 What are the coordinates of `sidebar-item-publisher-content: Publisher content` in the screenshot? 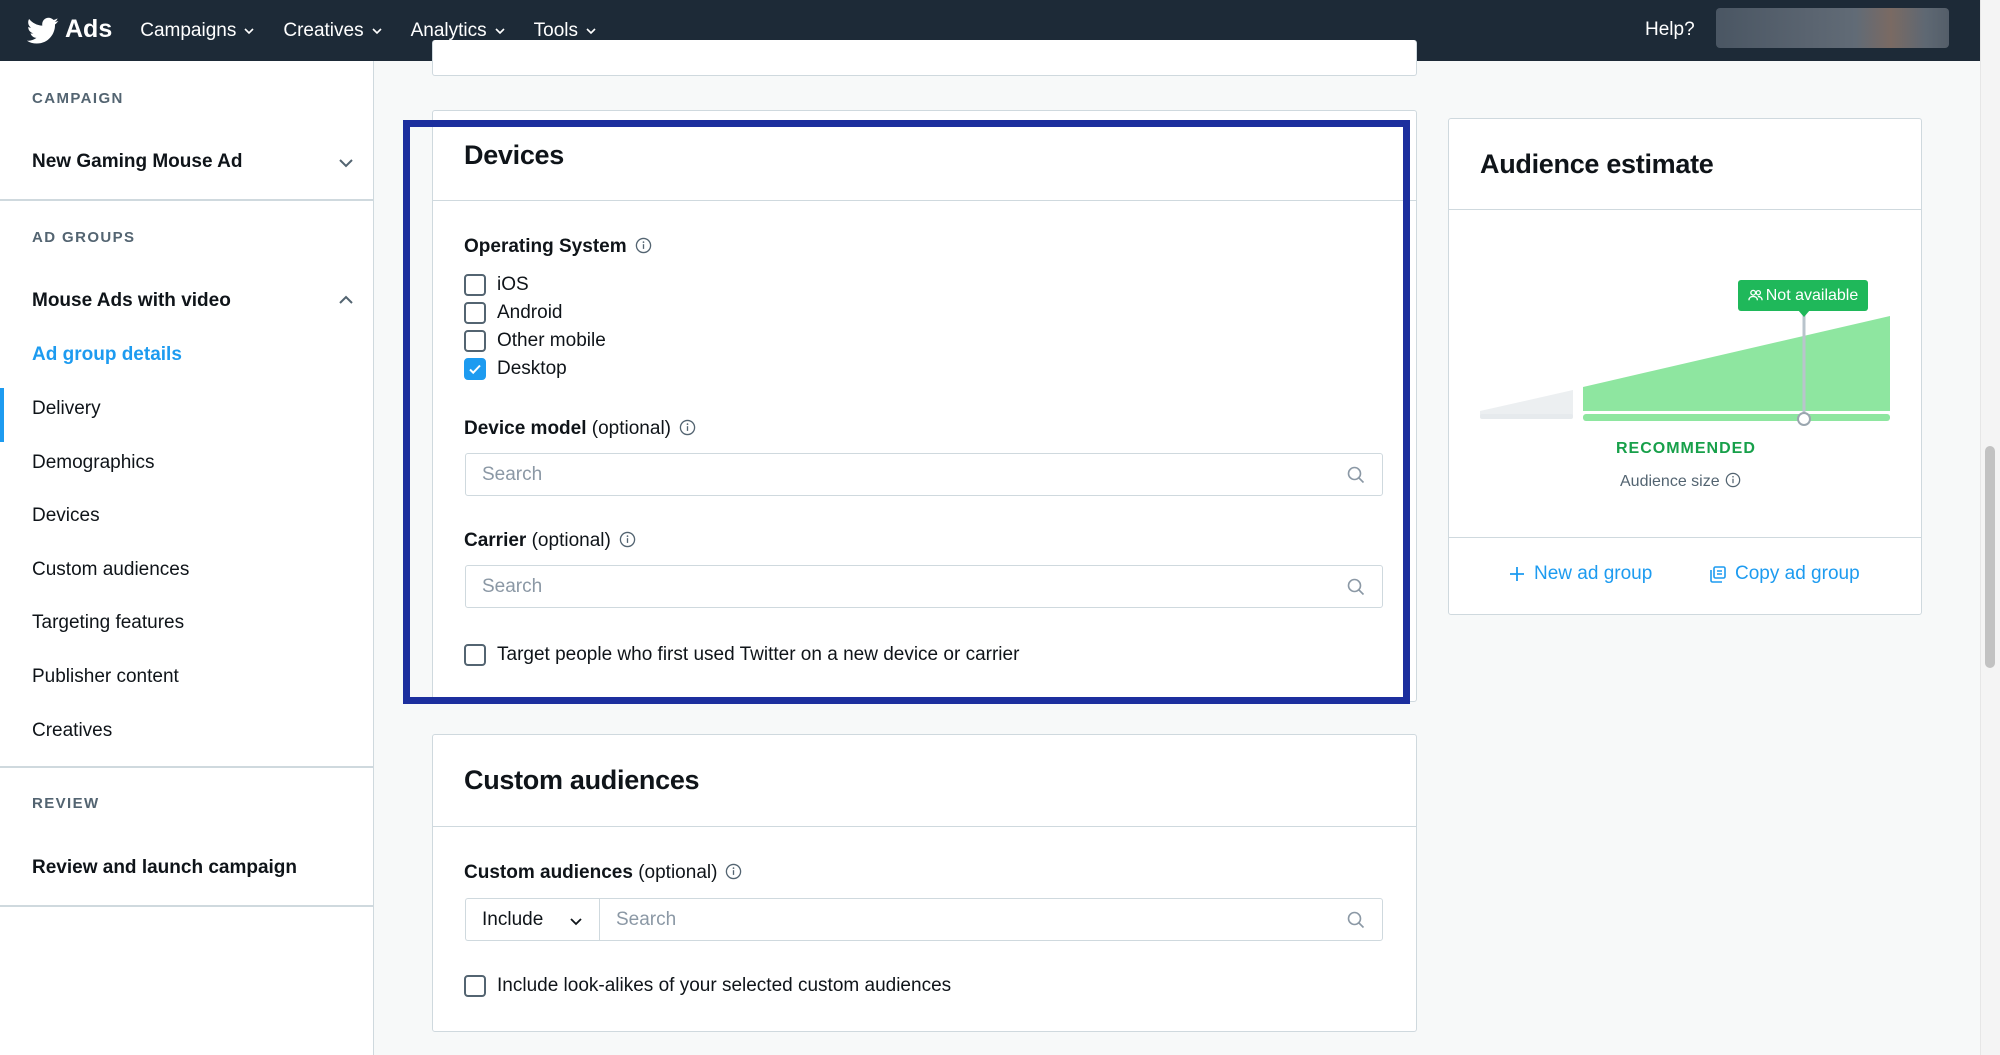 It's located at (105, 677).